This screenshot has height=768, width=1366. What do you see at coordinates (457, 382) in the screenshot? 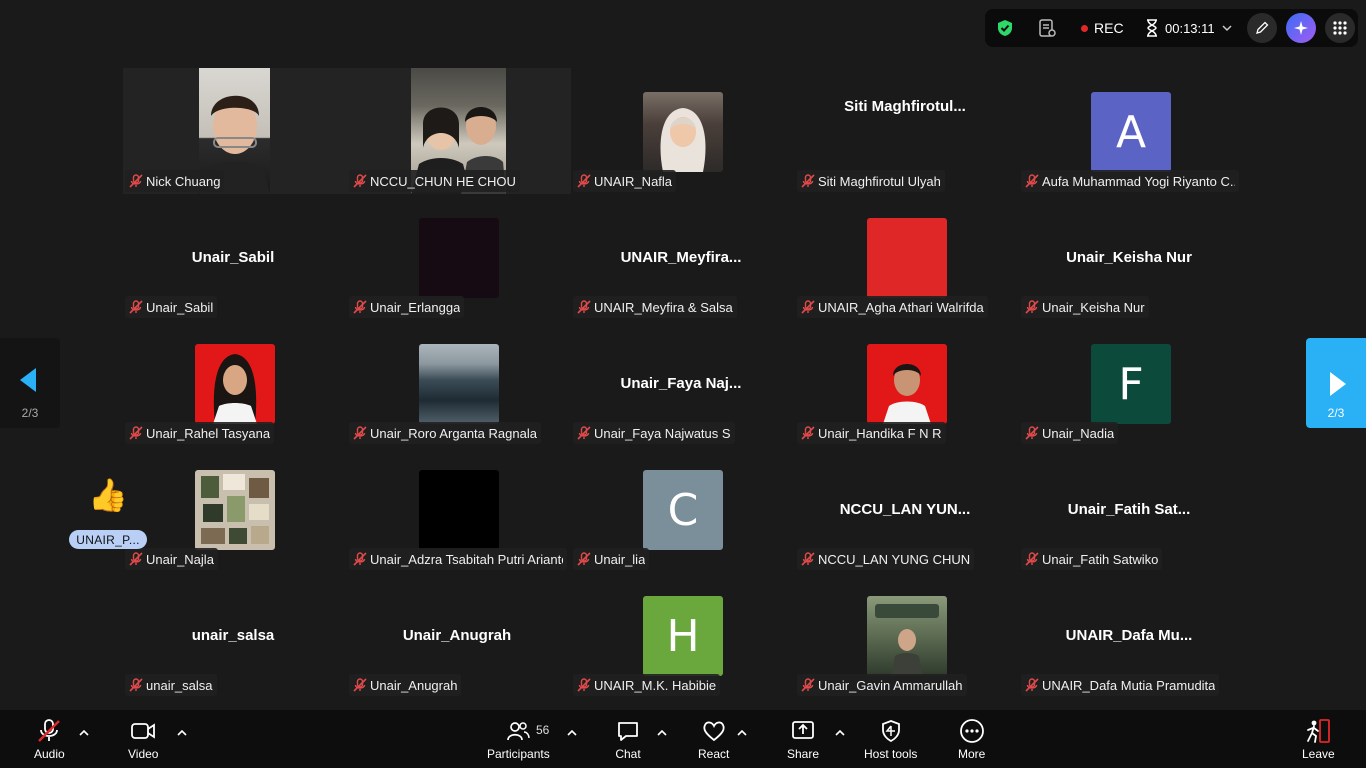
I see `participant-tile: Unair_Roro Arganta Ragnala` at bounding box center [457, 382].